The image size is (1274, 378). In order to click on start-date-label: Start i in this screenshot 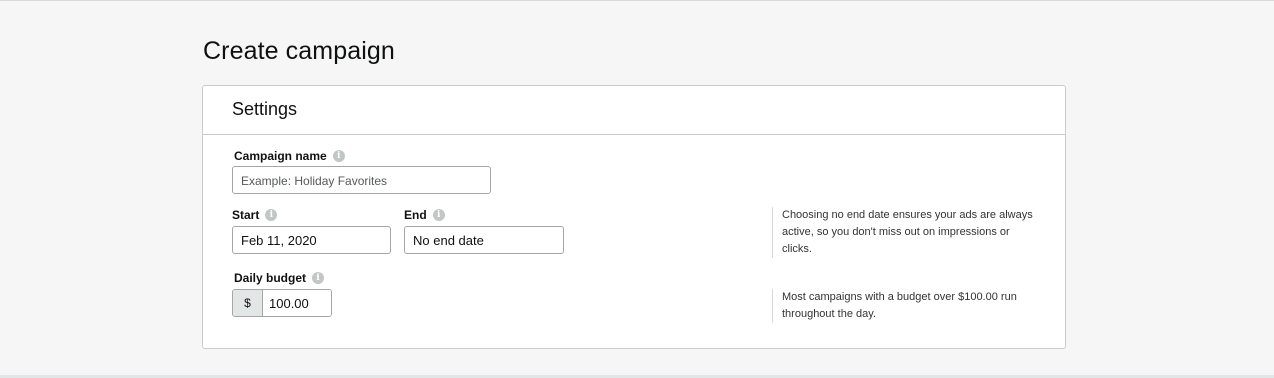, I will do `click(255, 215)`.